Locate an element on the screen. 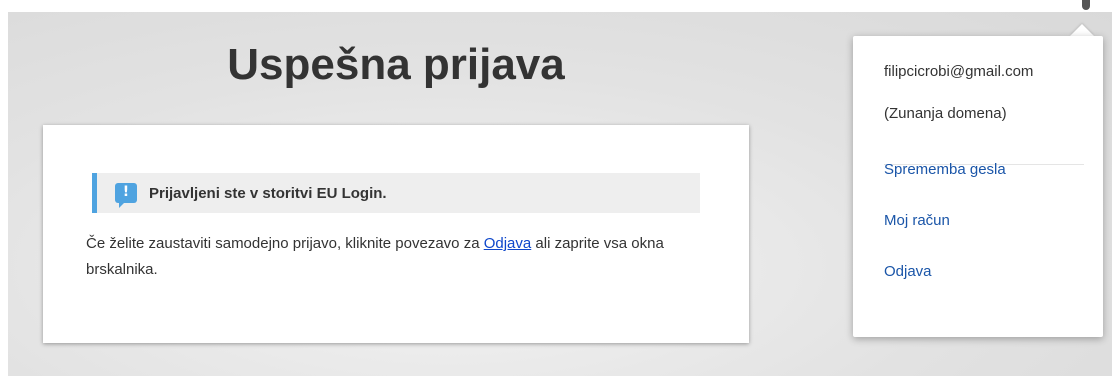 The image size is (1112, 376). logout-link: Odjava is located at coordinates (508, 243).